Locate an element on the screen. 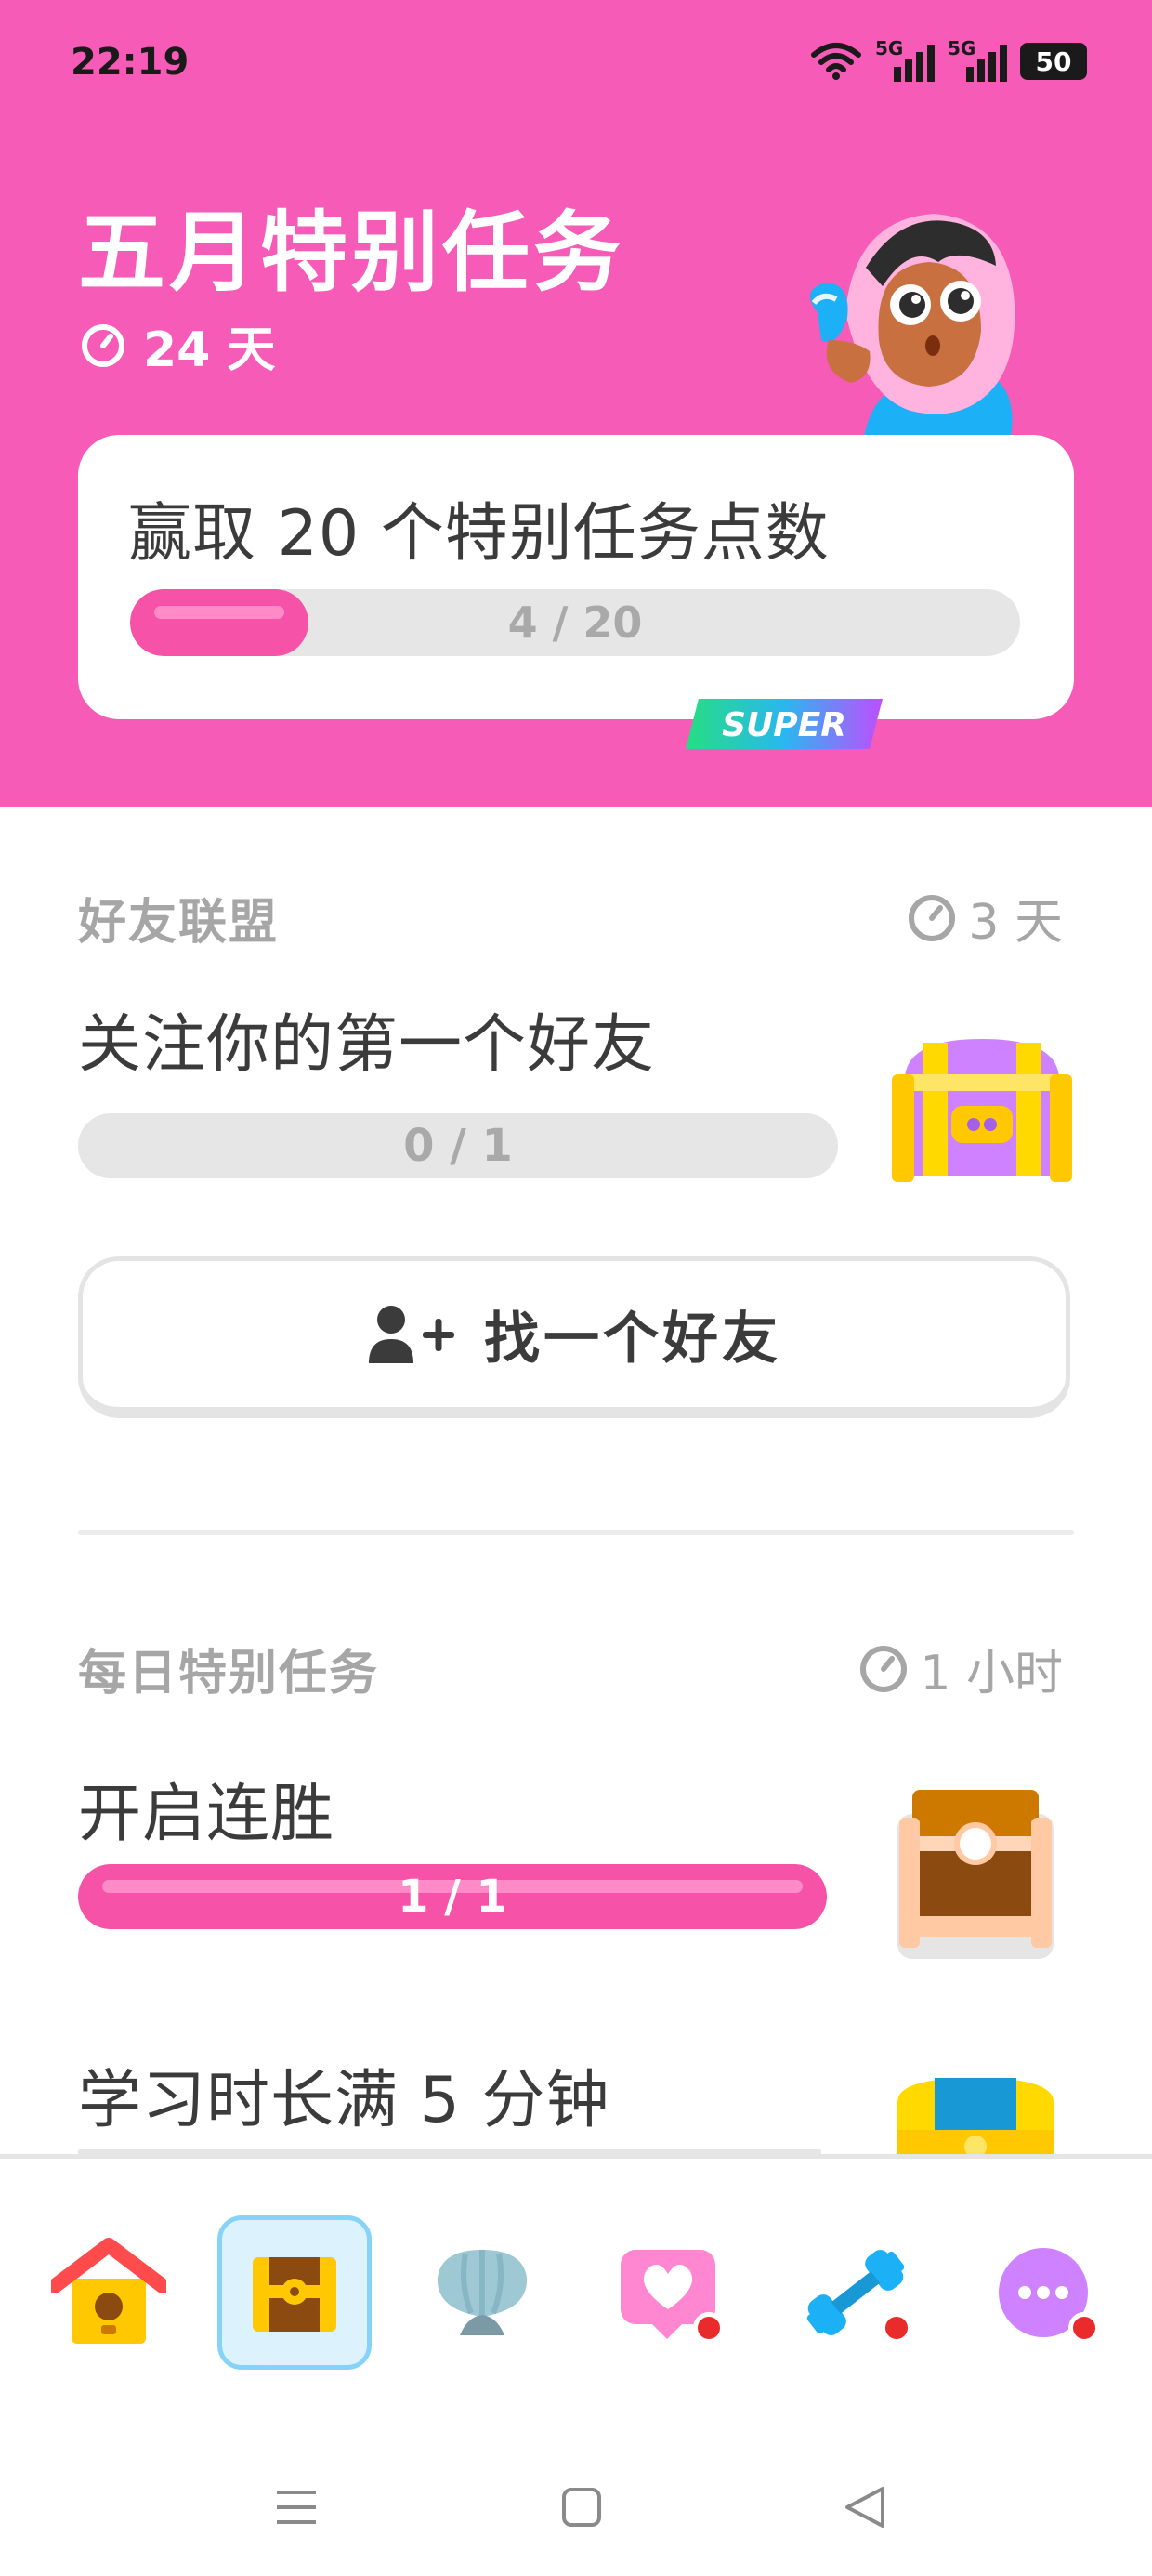  shell-icon is located at coordinates (483, 2292).